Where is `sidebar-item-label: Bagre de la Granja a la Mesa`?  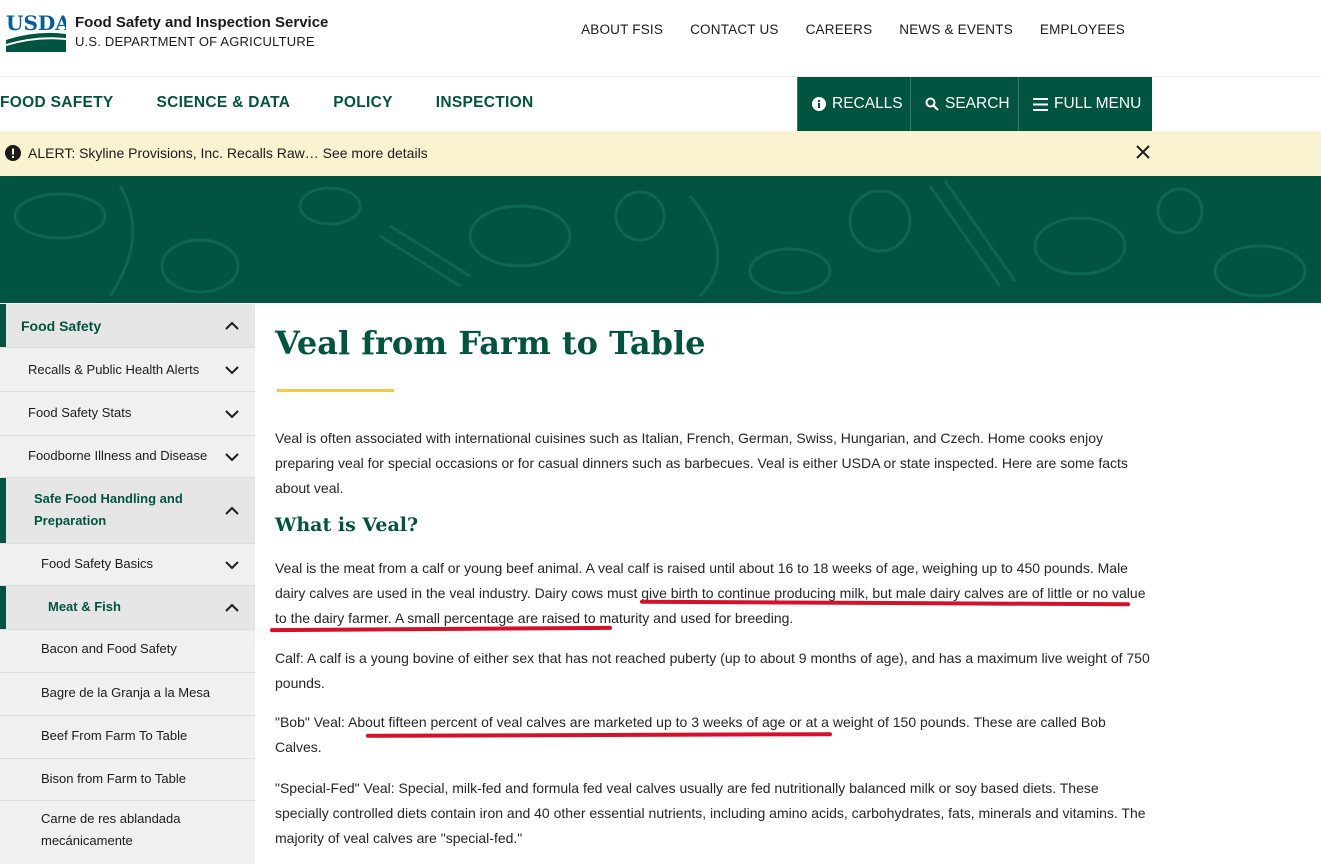
sidebar-item-label: Bagre de la Granja a la Mesa is located at coordinates (126, 692).